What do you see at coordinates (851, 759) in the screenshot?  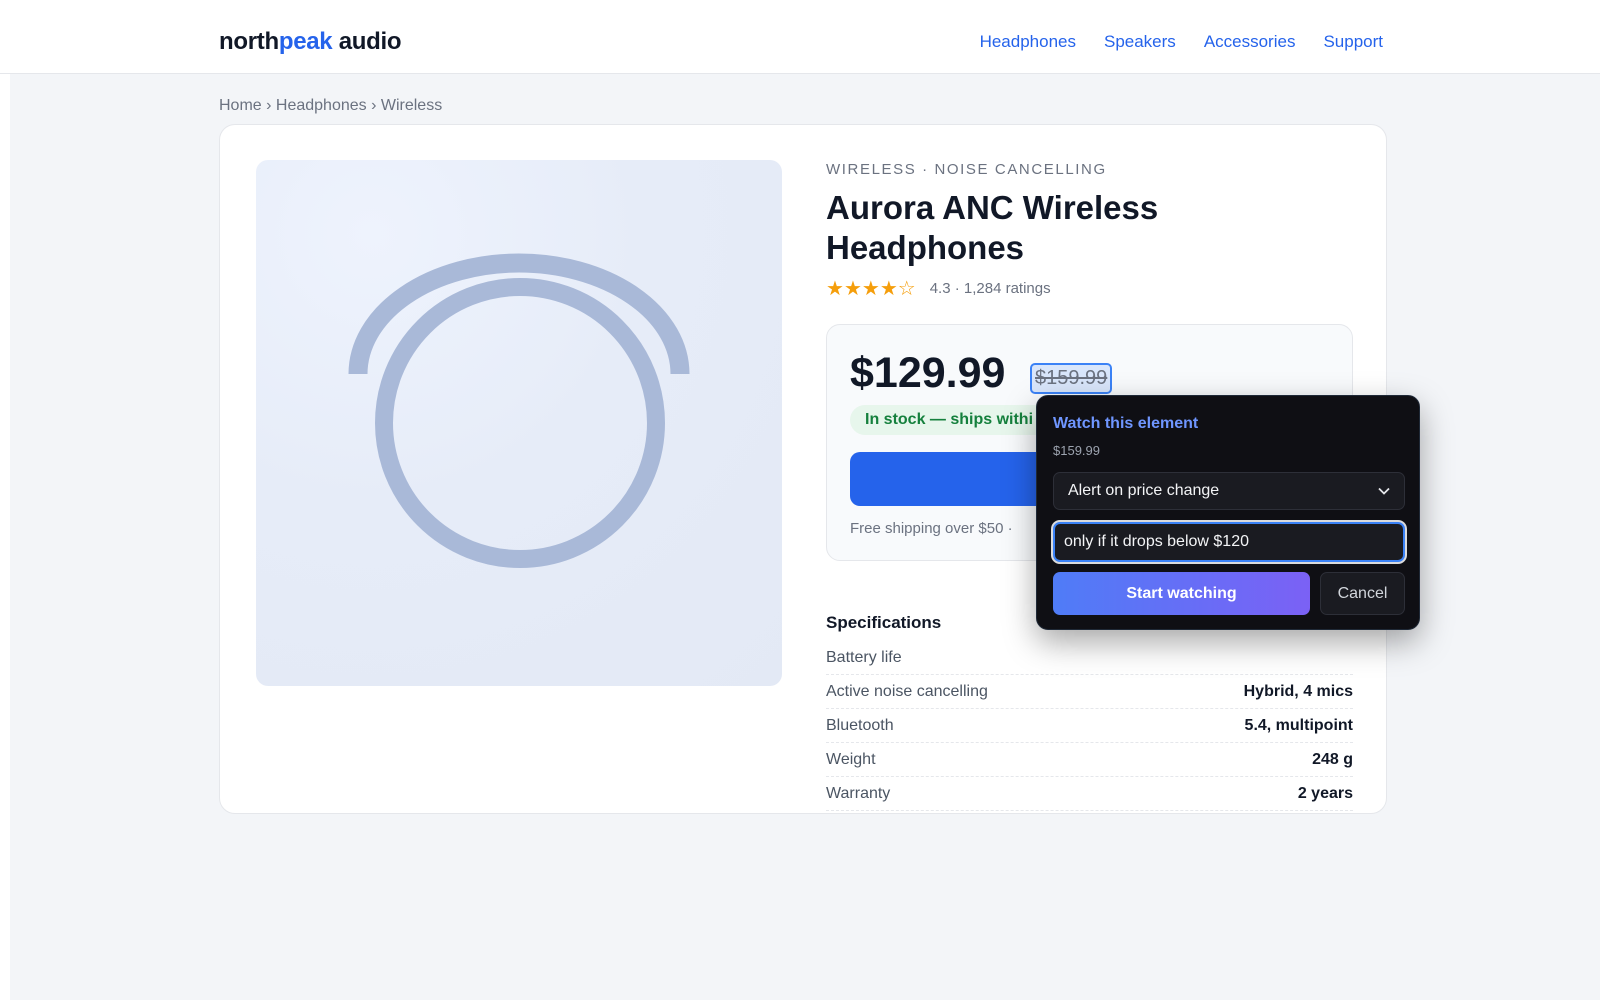 I see `spec-label: Weight` at bounding box center [851, 759].